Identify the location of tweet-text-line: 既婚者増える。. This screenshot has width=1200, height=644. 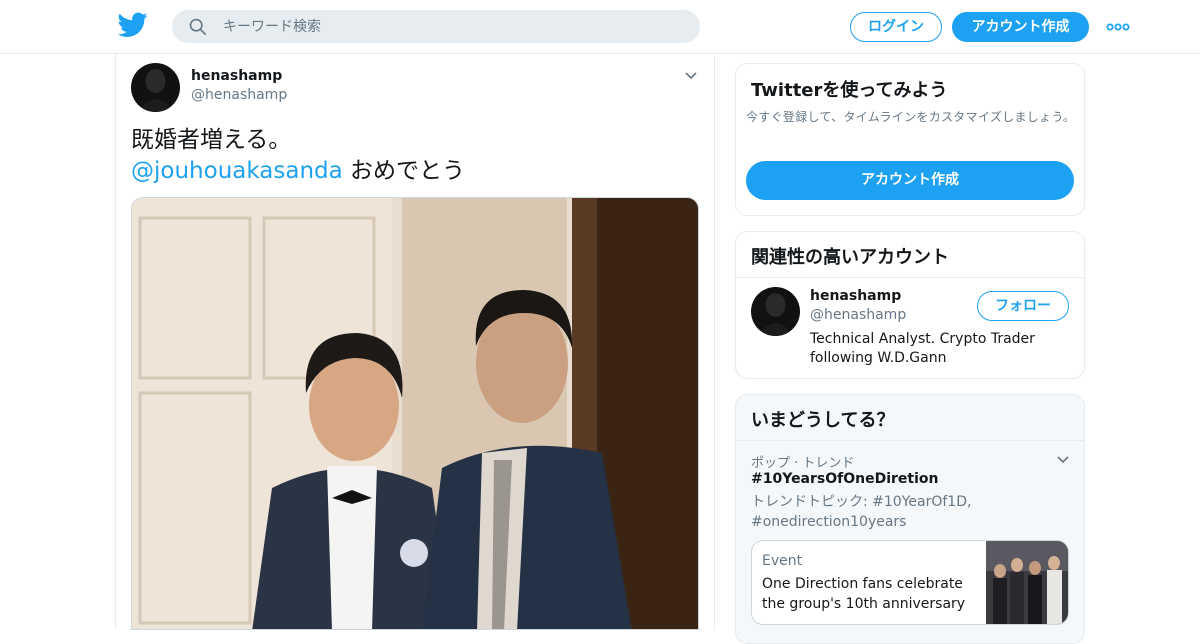
(211, 140).